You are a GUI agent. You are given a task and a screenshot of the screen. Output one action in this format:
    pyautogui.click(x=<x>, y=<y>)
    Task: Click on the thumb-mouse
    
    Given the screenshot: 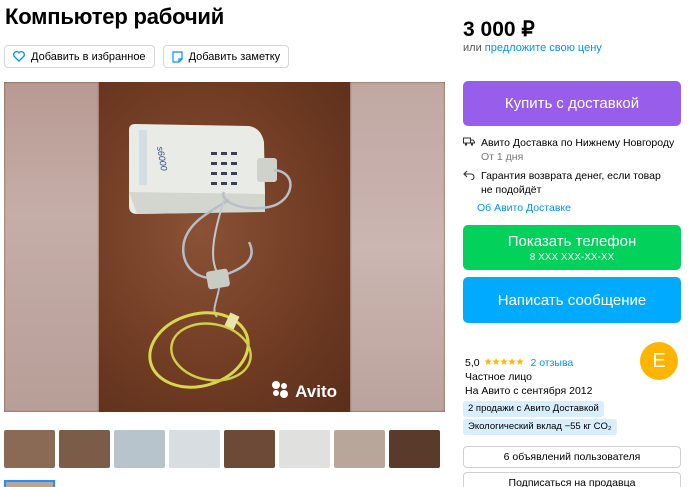 What is the action you would take?
    pyautogui.click(x=249, y=449)
    